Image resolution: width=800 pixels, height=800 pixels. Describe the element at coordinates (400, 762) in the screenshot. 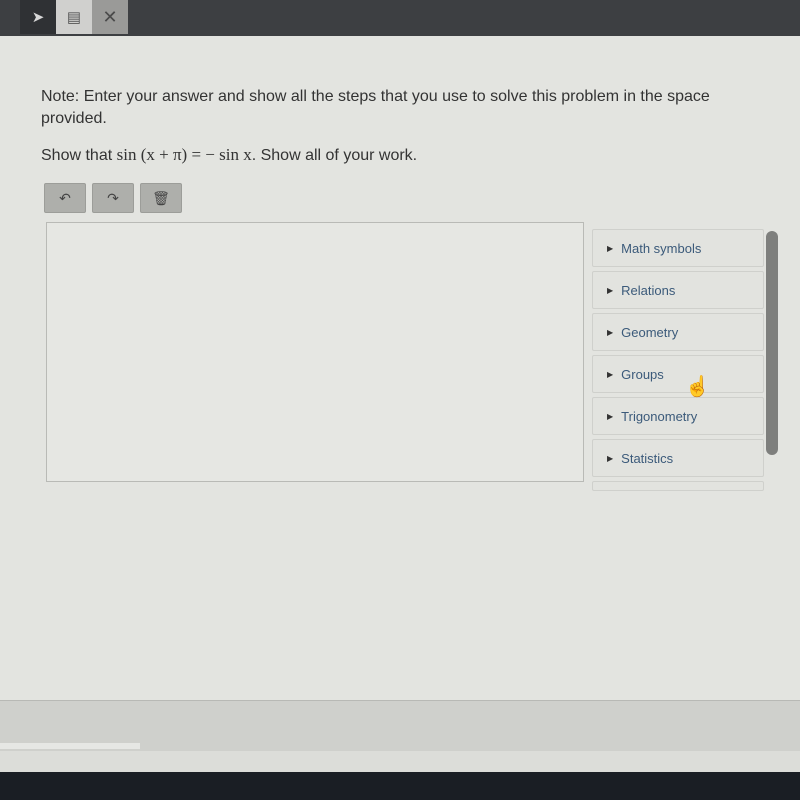

I see `footer-strip` at that location.